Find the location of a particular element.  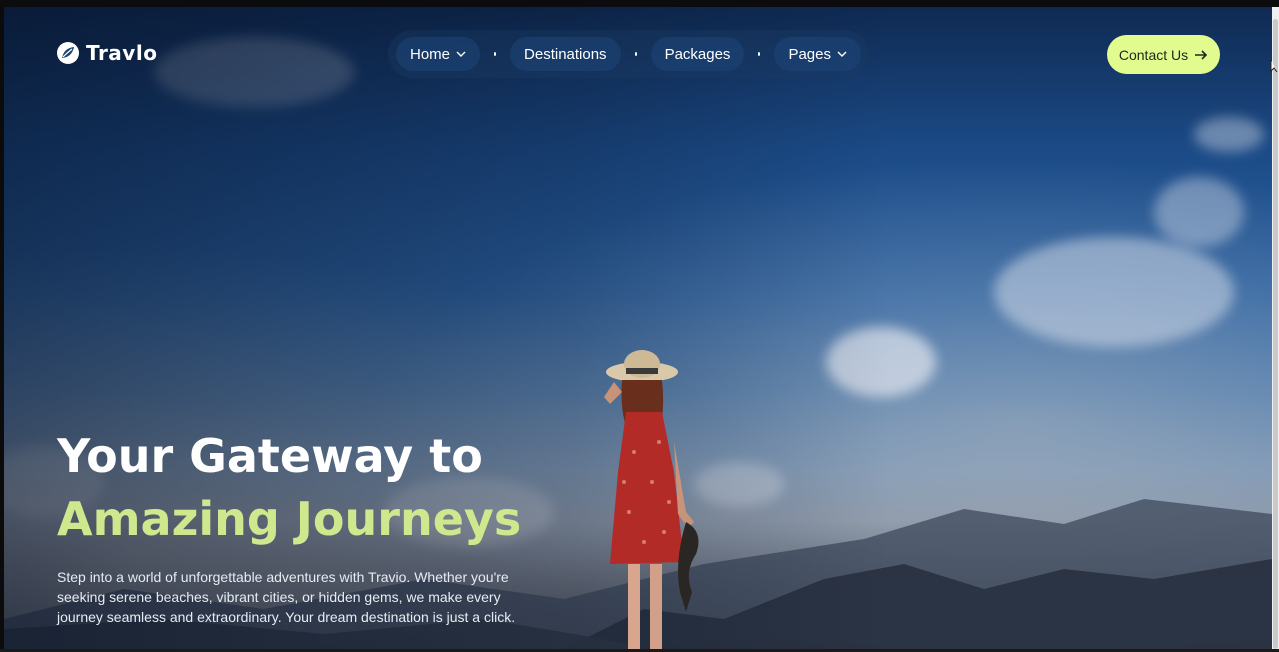

scrollbar-thumb is located at coordinates (1275, 334).